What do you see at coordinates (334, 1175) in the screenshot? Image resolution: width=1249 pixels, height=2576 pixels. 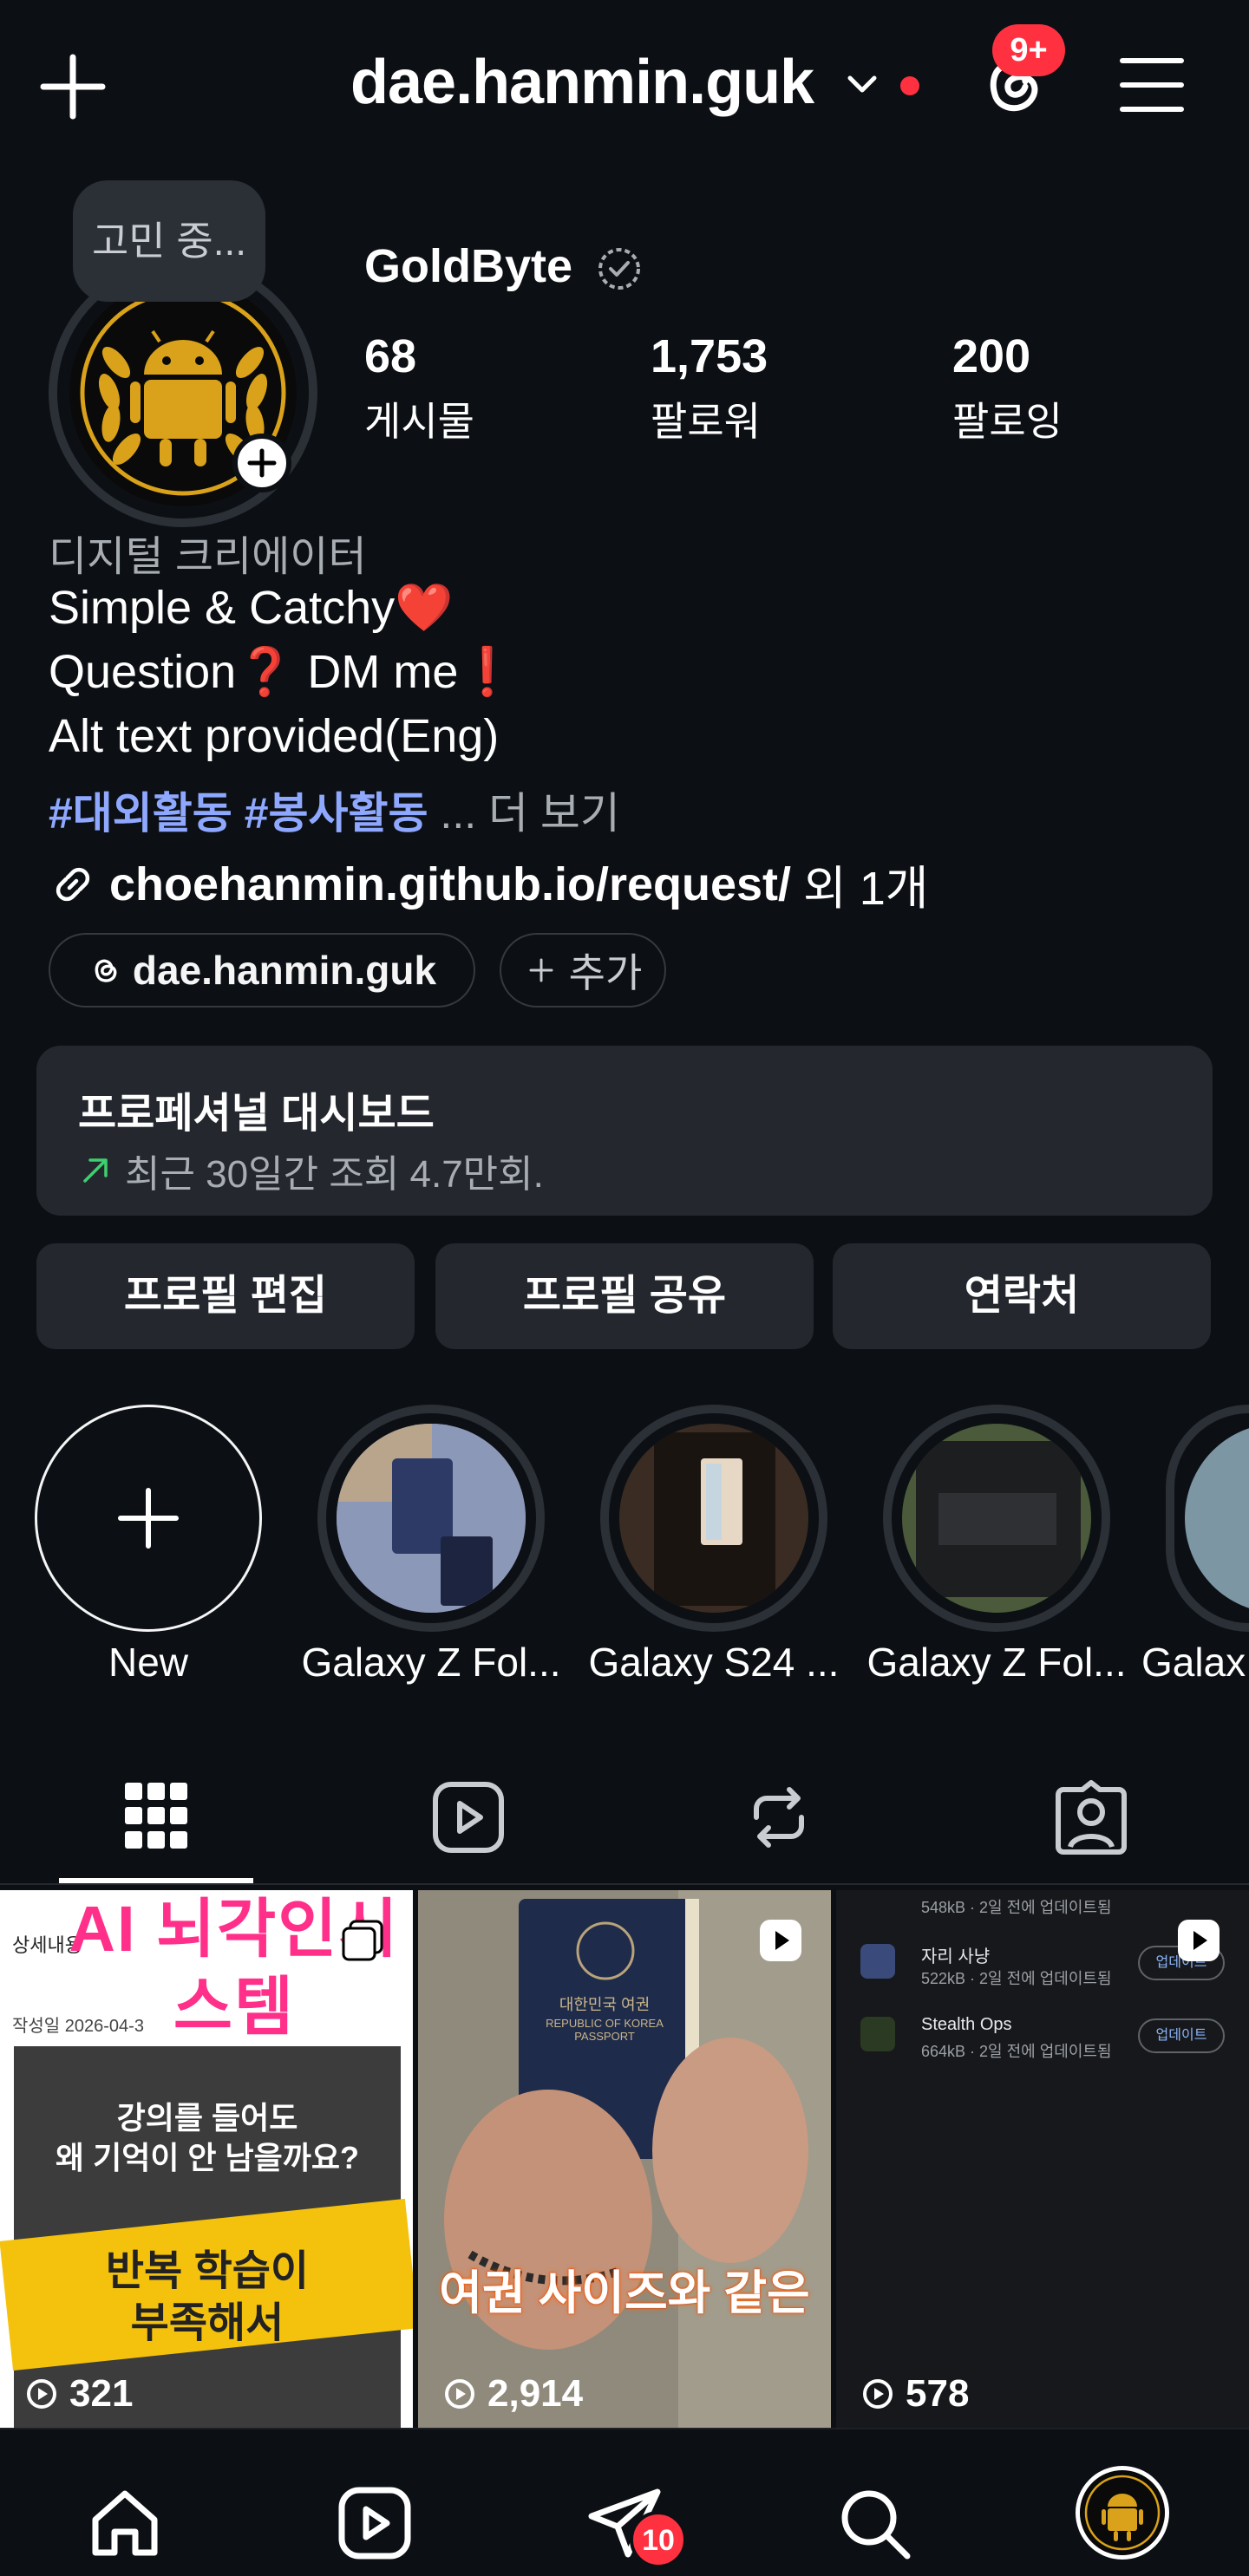 I see `dashboard-subtitle: 최근 30일간 조회 4.7만회.` at bounding box center [334, 1175].